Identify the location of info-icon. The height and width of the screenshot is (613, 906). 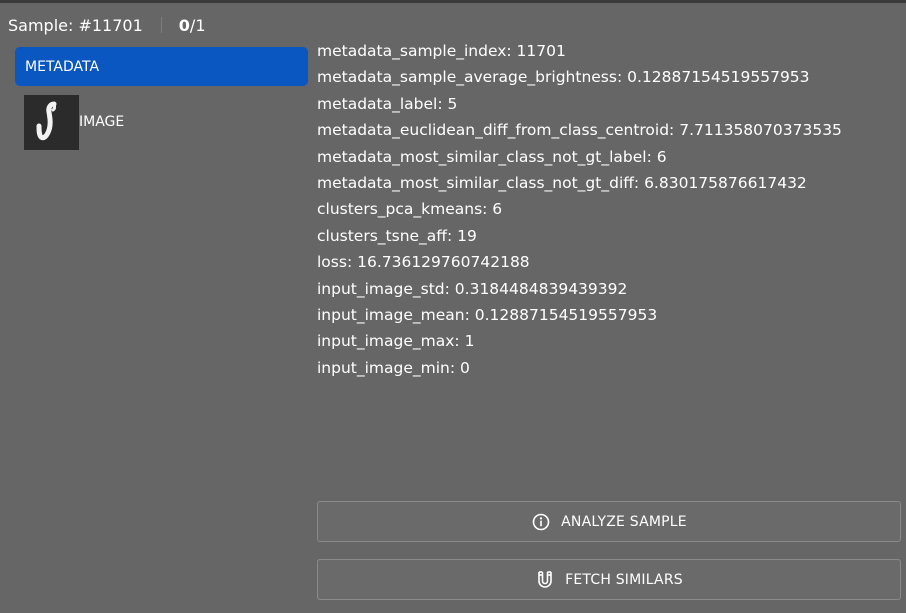
(541, 522).